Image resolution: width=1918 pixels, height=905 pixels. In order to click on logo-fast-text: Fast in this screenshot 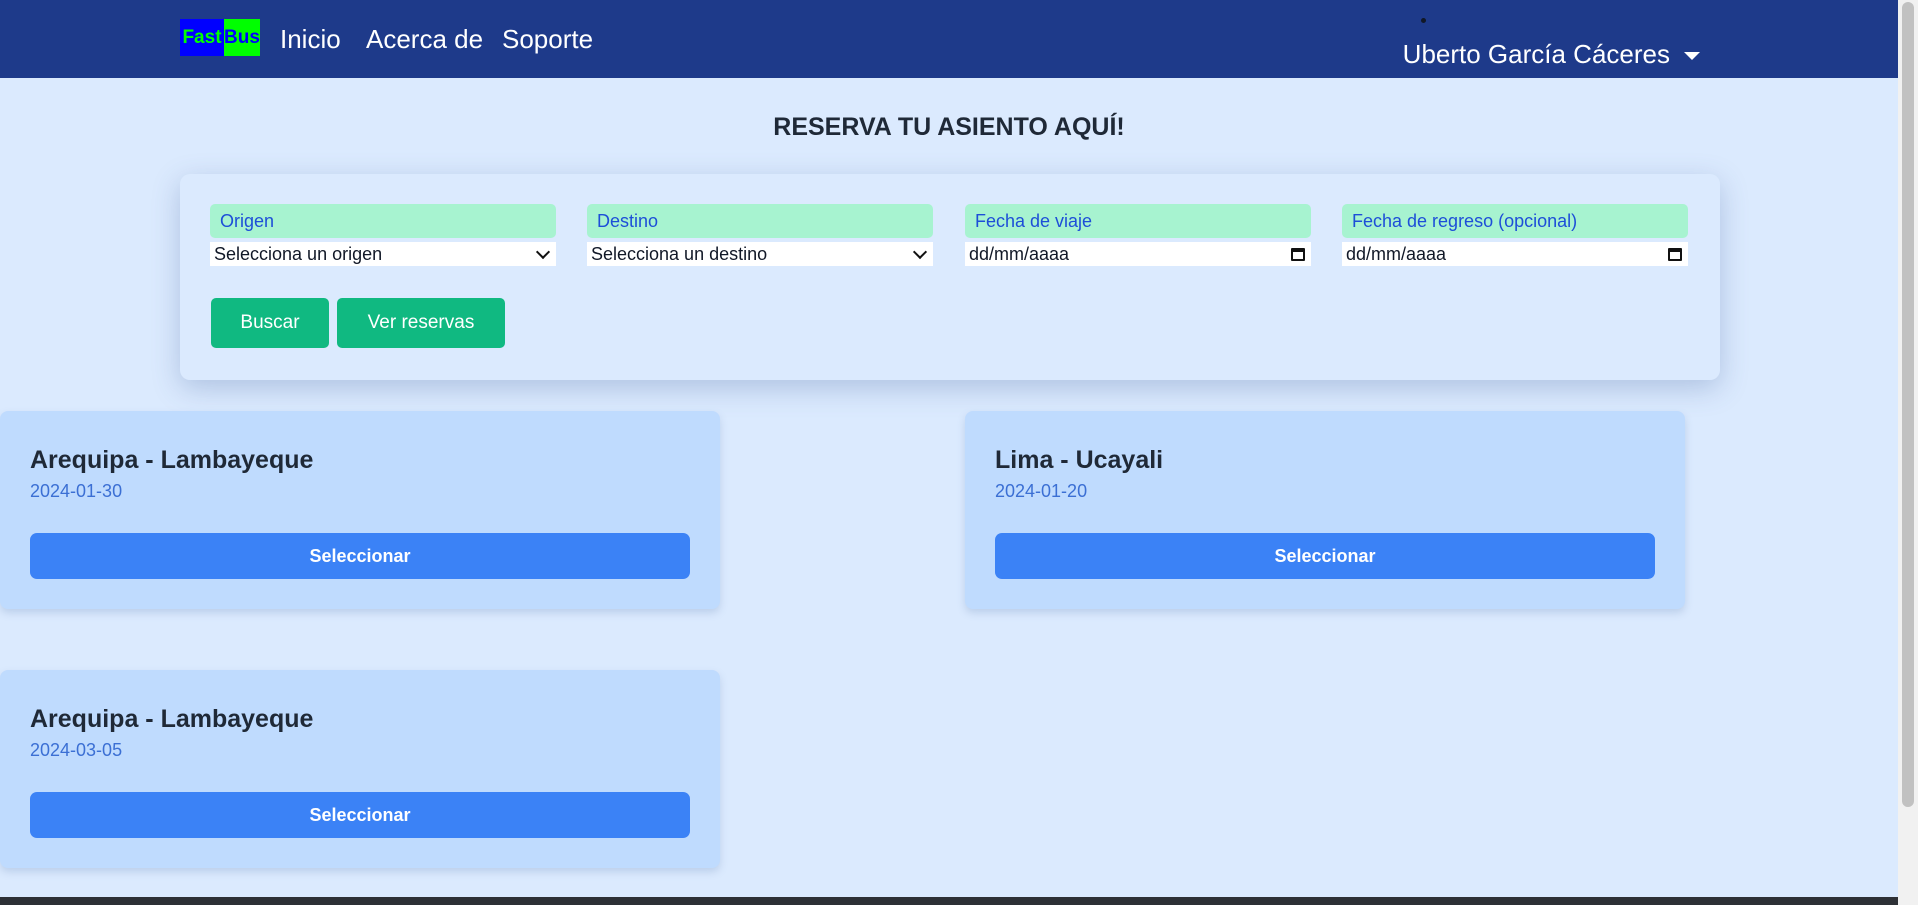, I will do `click(202, 37)`.